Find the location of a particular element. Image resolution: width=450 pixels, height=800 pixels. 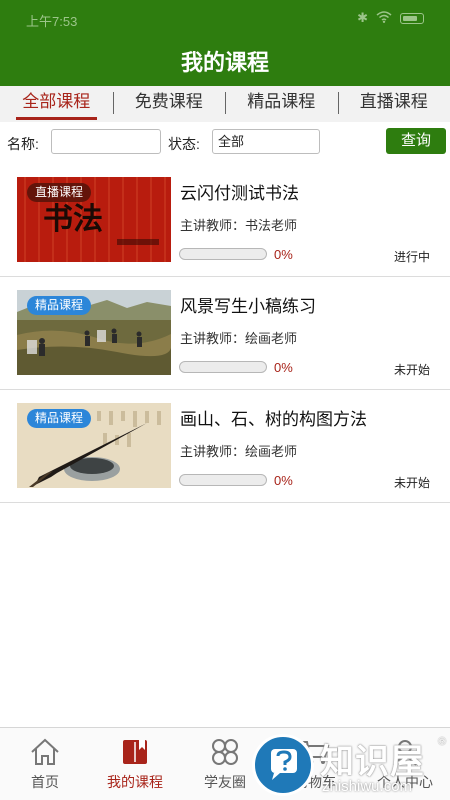

course-item: 精品课程 风景写生小稿练习 主讲教师：绘画老师 0% 未开始 is located at coordinates (225, 333).